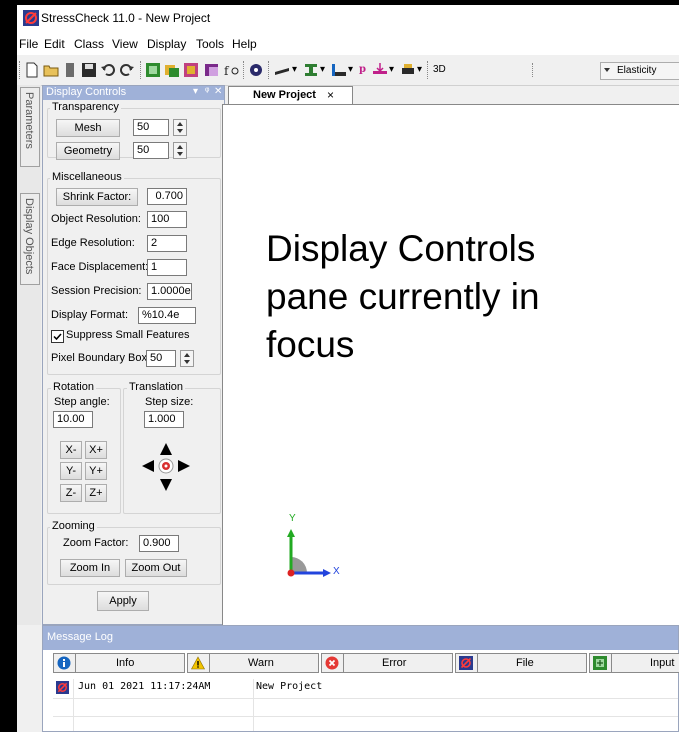 The width and height of the screenshot is (679, 732). Describe the element at coordinates (256, 70) in the screenshot. I see `settings-gear-icon` at that location.